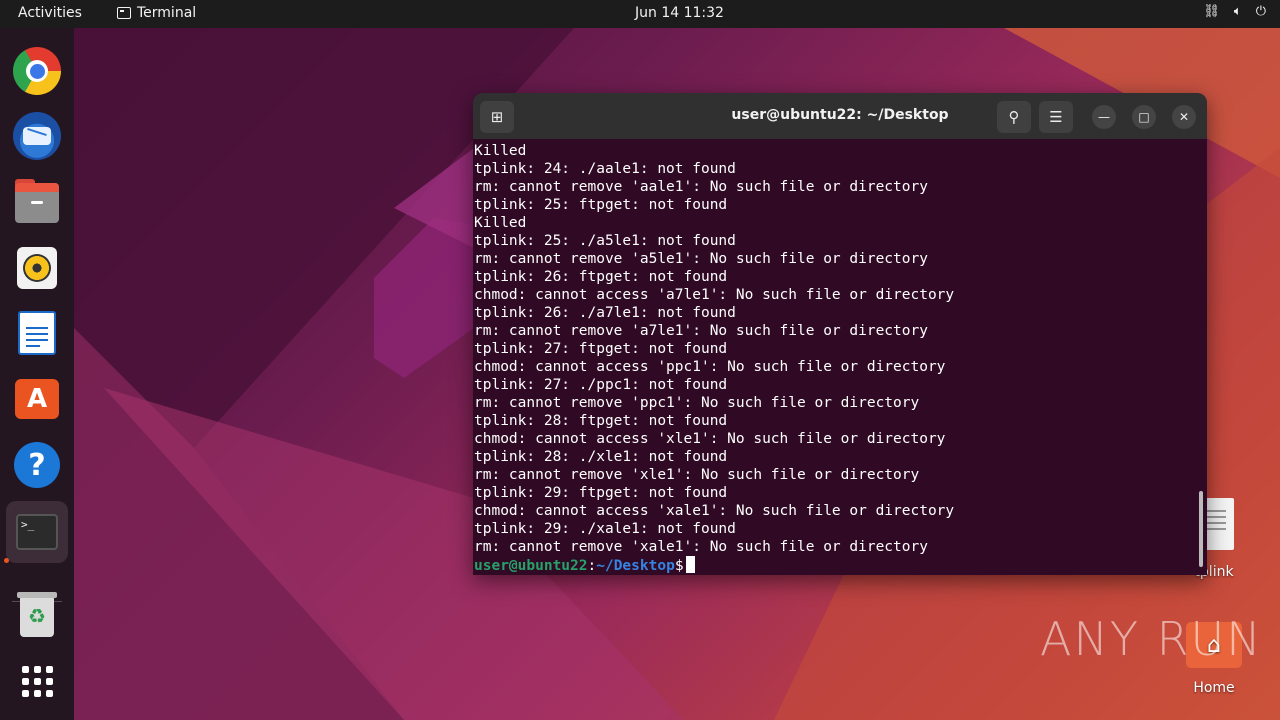  I want to click on dock-item-terminal: >_, so click(37, 532).